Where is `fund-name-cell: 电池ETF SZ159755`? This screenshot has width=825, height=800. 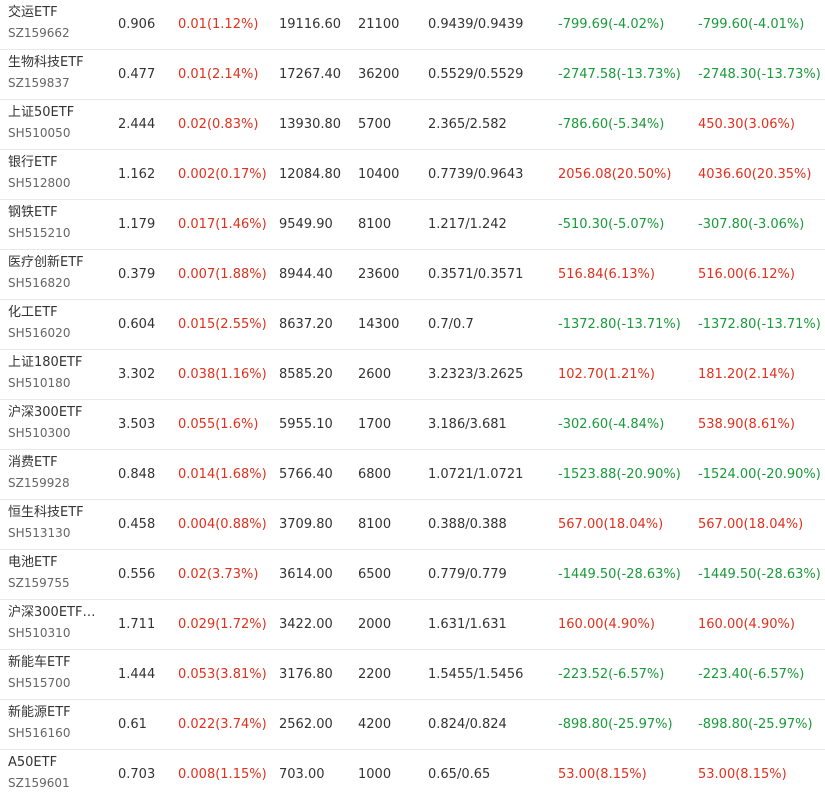 fund-name-cell: 电池ETF SZ159755 is located at coordinates (39, 573).